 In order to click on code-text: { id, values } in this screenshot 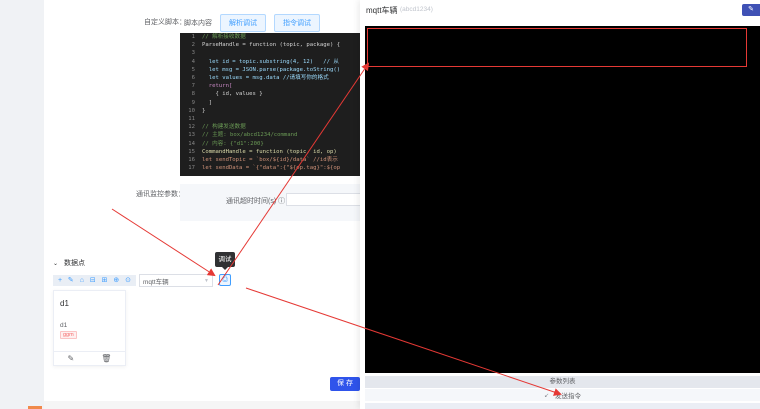, I will do `click(232, 94)`.